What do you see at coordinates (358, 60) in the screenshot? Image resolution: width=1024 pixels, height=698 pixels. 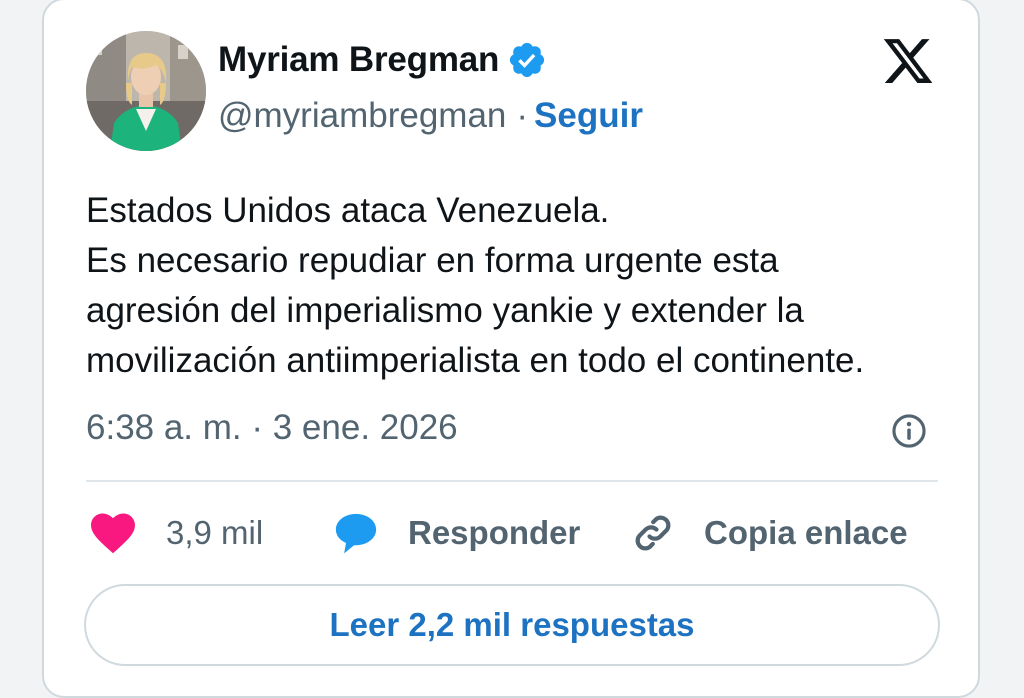 I see `author-name: Myriam Bregman` at bounding box center [358, 60].